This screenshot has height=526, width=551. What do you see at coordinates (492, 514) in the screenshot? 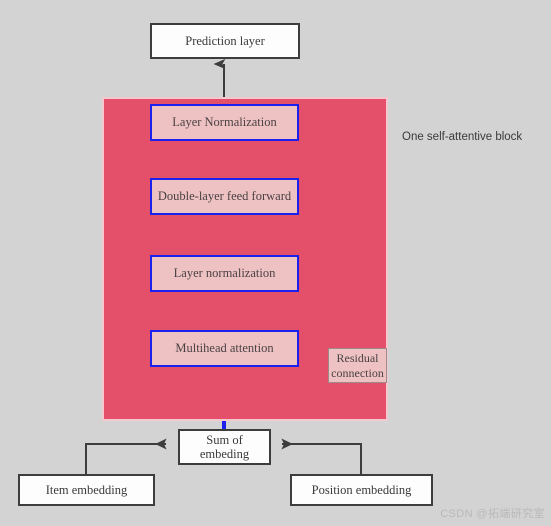
I see `watermark: CSDN @拓端研究室` at bounding box center [492, 514].